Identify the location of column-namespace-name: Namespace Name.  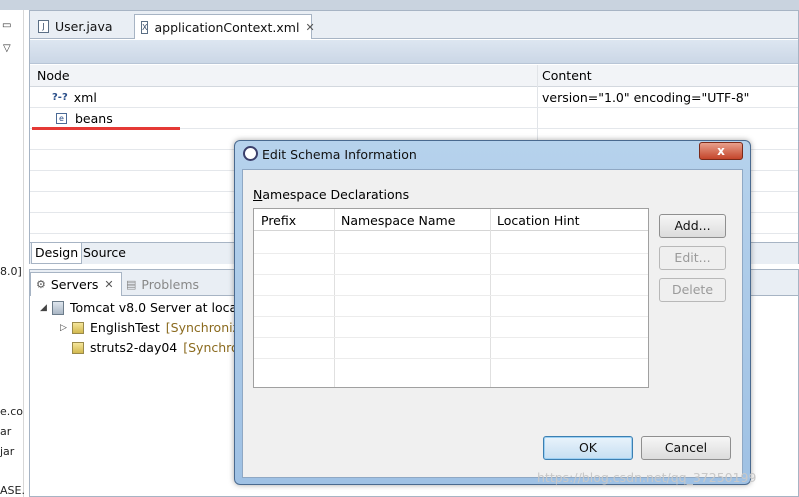
(398, 220).